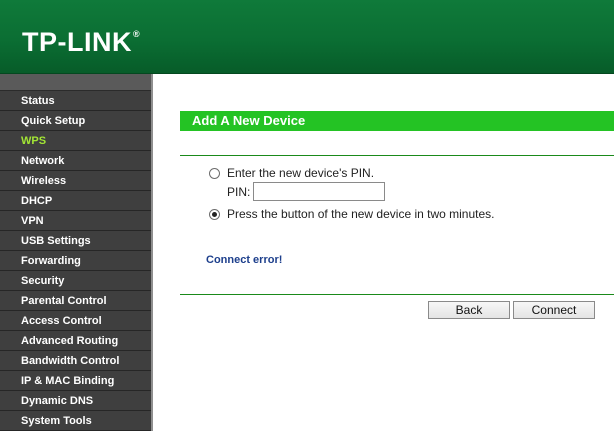 The height and width of the screenshot is (431, 614). I want to click on sidebar-item-quick-setup: Quick Setup, so click(75, 121).